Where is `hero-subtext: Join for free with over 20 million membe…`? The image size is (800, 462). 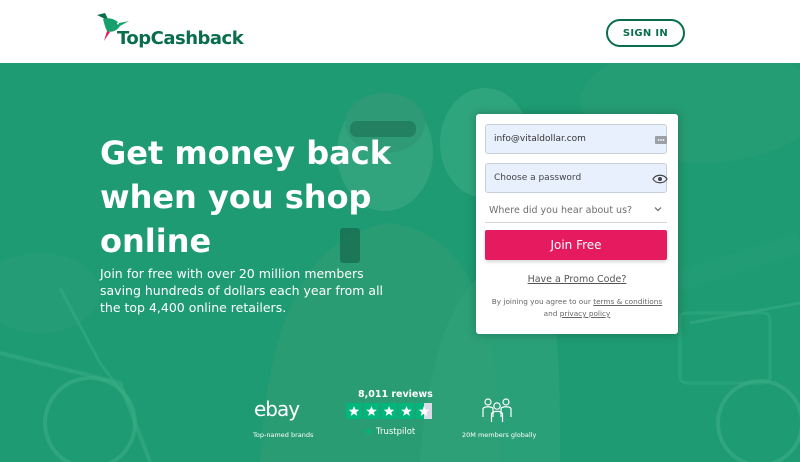
hero-subtext: Join for free with over 20 million membe… is located at coordinates (242, 290).